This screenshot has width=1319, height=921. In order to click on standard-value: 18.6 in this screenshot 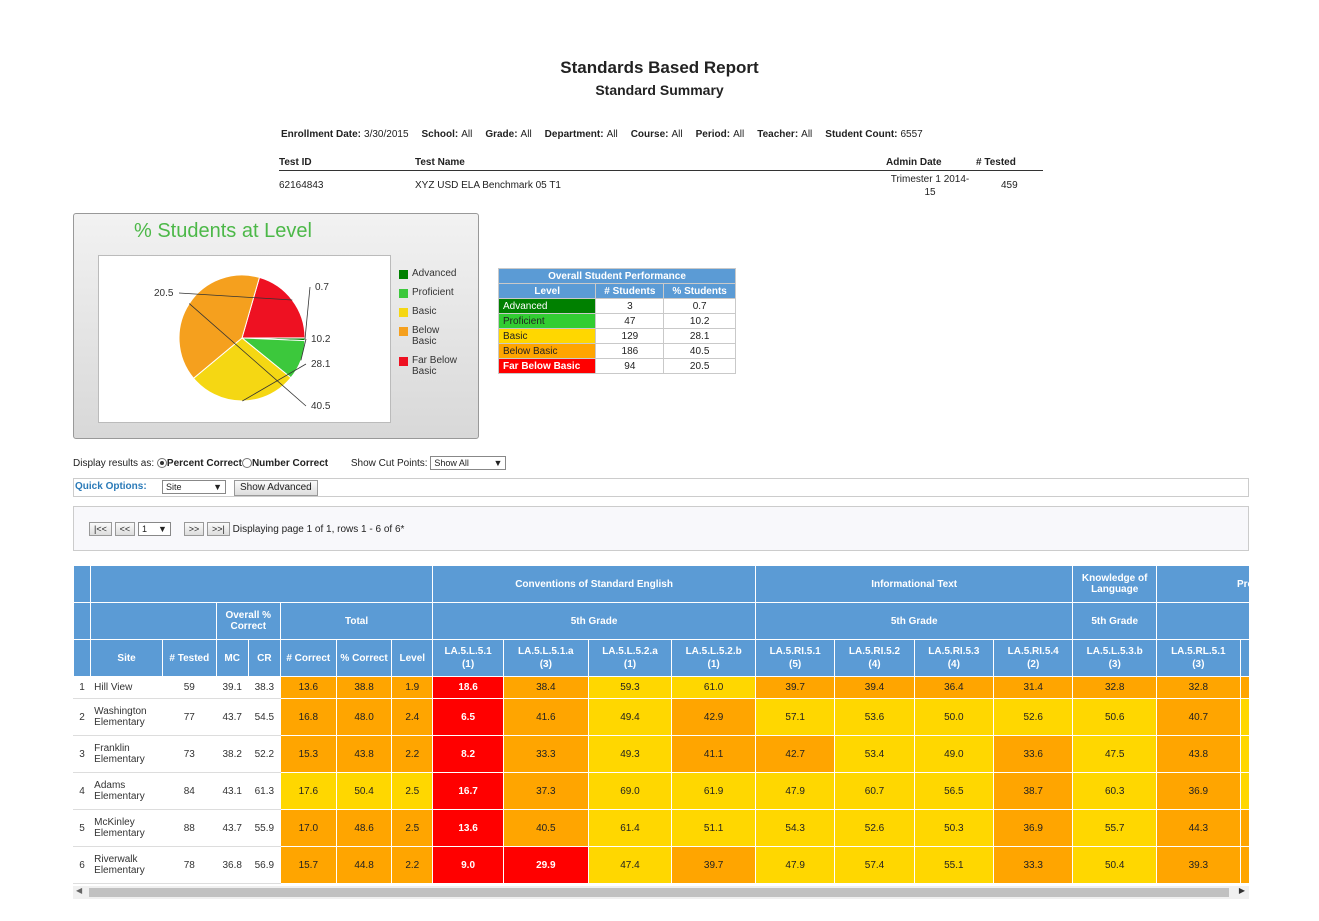, I will do `click(468, 687)`.